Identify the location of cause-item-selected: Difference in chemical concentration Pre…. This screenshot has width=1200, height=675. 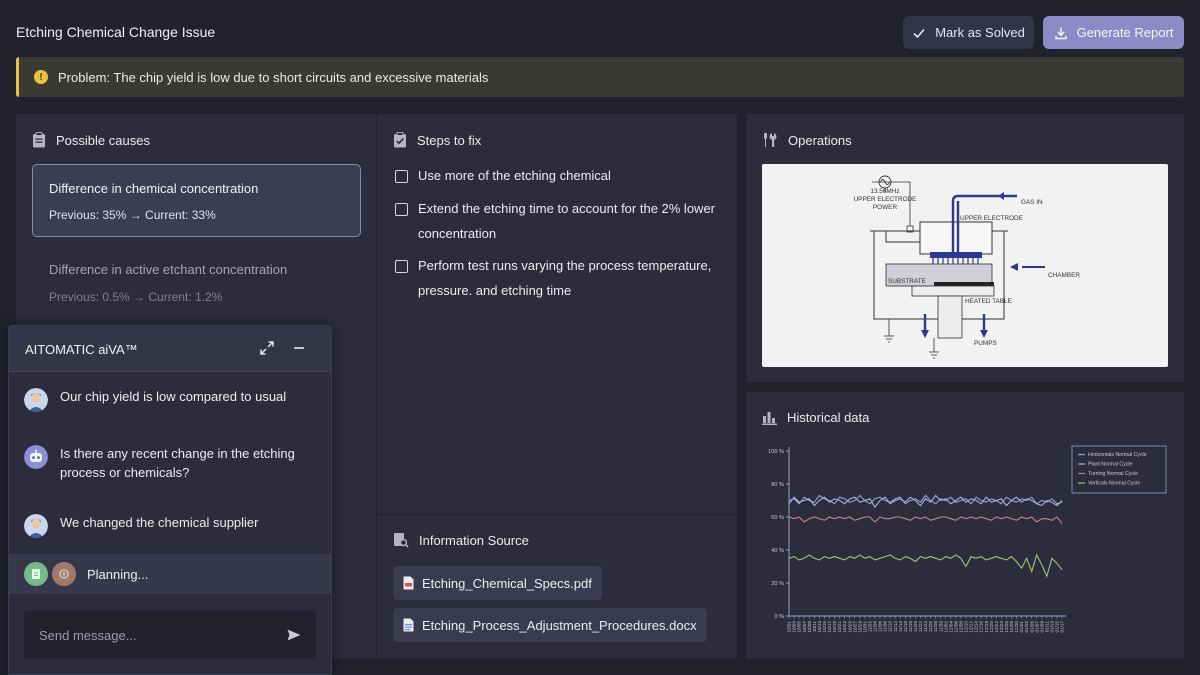
(196, 200).